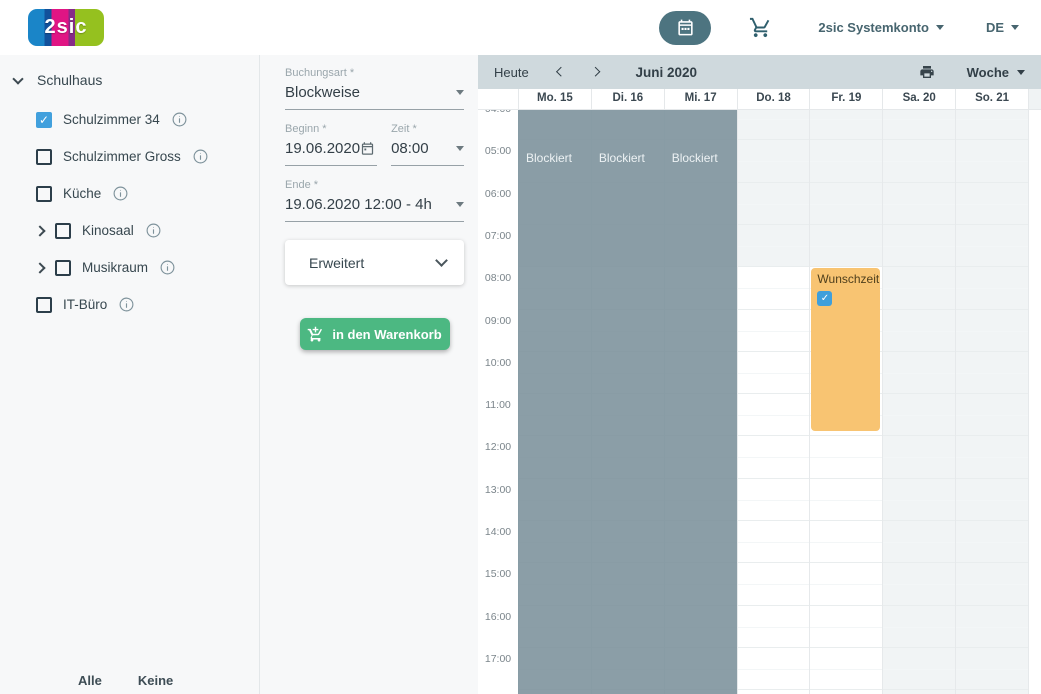 This screenshot has height=694, width=1041. I want to click on end-label: Ende *, so click(302, 185).